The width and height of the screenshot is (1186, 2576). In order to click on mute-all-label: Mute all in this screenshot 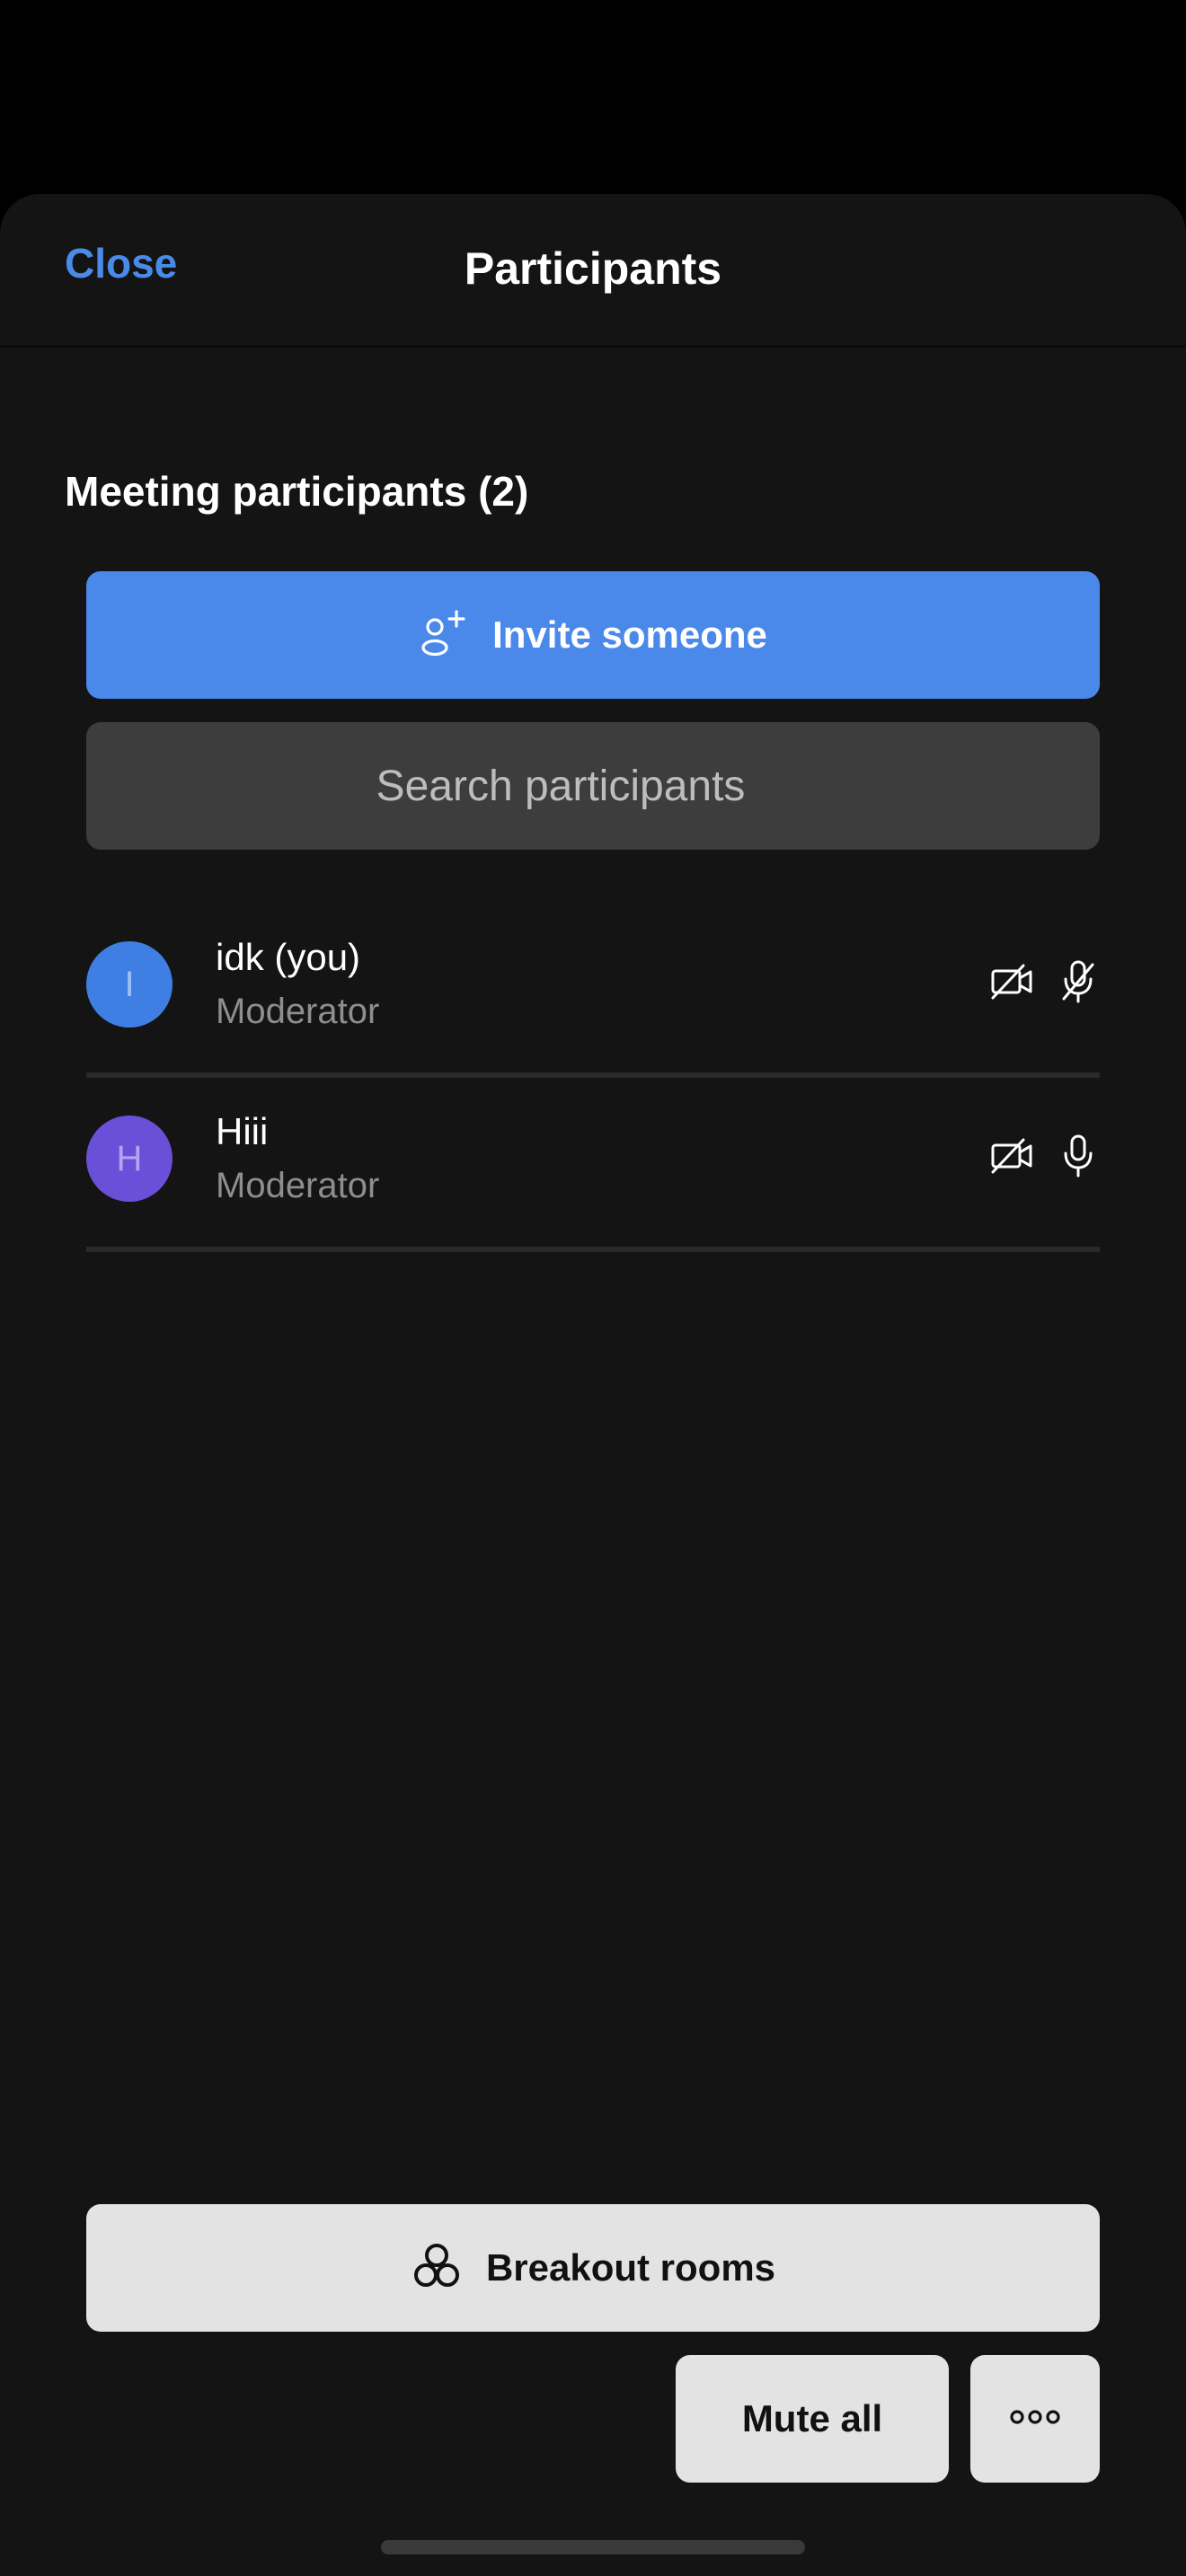, I will do `click(812, 2418)`.